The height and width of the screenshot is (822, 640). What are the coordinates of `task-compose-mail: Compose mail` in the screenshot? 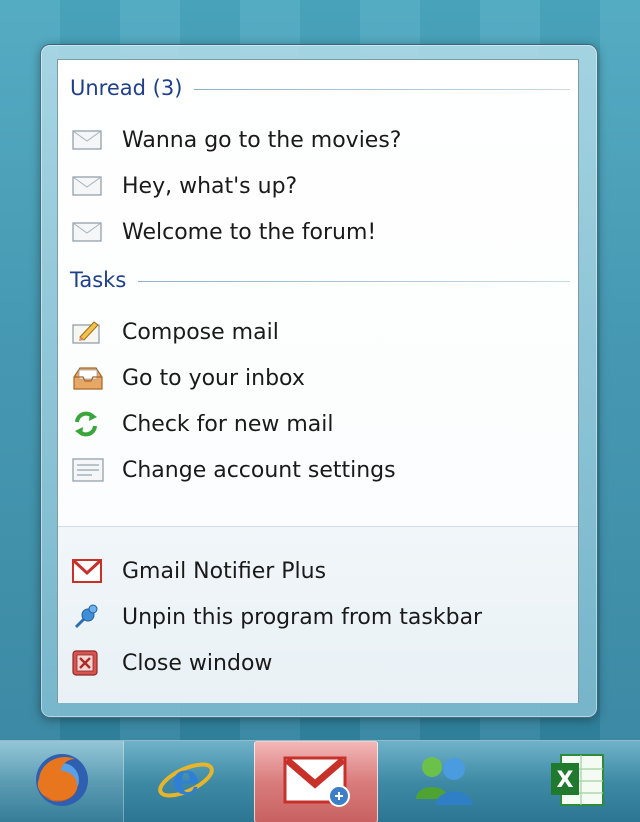 It's located at (319, 332).